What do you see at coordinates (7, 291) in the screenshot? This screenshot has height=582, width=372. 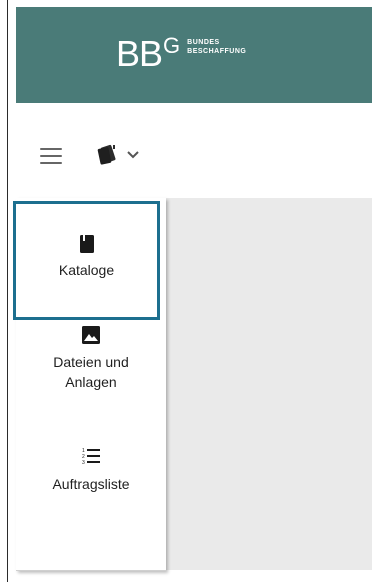 I see `left-border-line` at bounding box center [7, 291].